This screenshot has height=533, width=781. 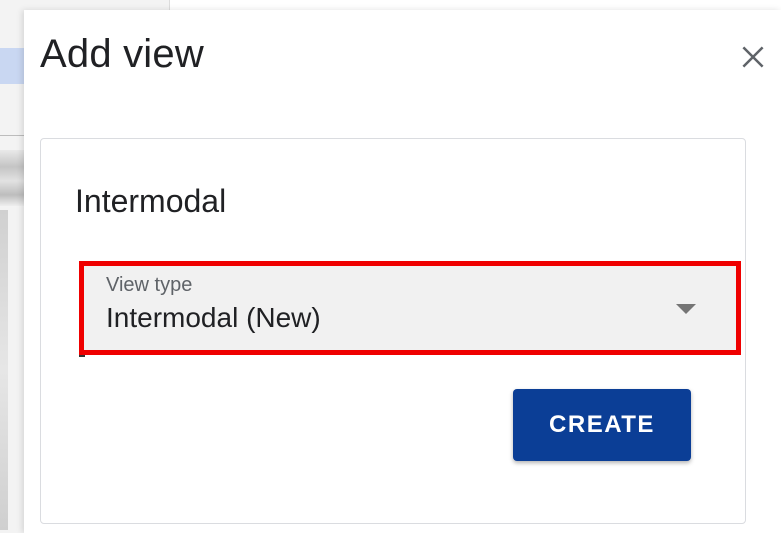 What do you see at coordinates (4, 370) in the screenshot?
I see `background-stripe` at bounding box center [4, 370].